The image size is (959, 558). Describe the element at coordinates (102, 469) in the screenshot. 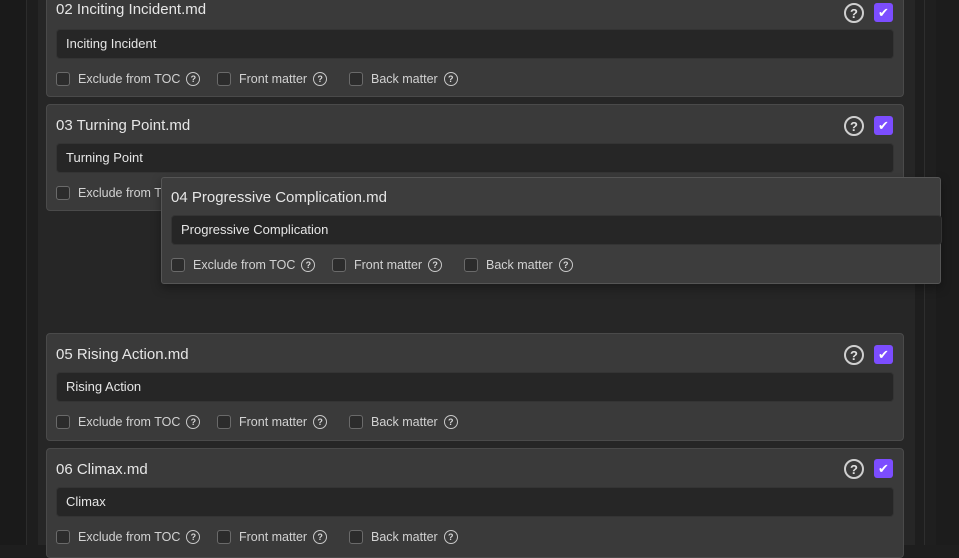

I see `chapter-filename: 06 Climax.md` at that location.